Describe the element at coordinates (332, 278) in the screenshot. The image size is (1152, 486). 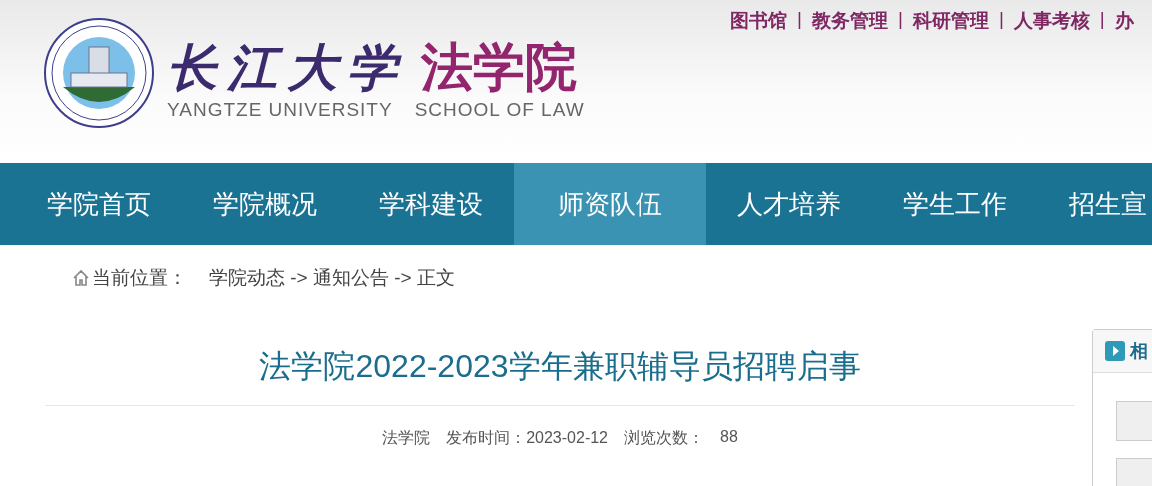
I see `breadcrumb-path: 学院动态 -> 通知公告 -> 正文` at that location.